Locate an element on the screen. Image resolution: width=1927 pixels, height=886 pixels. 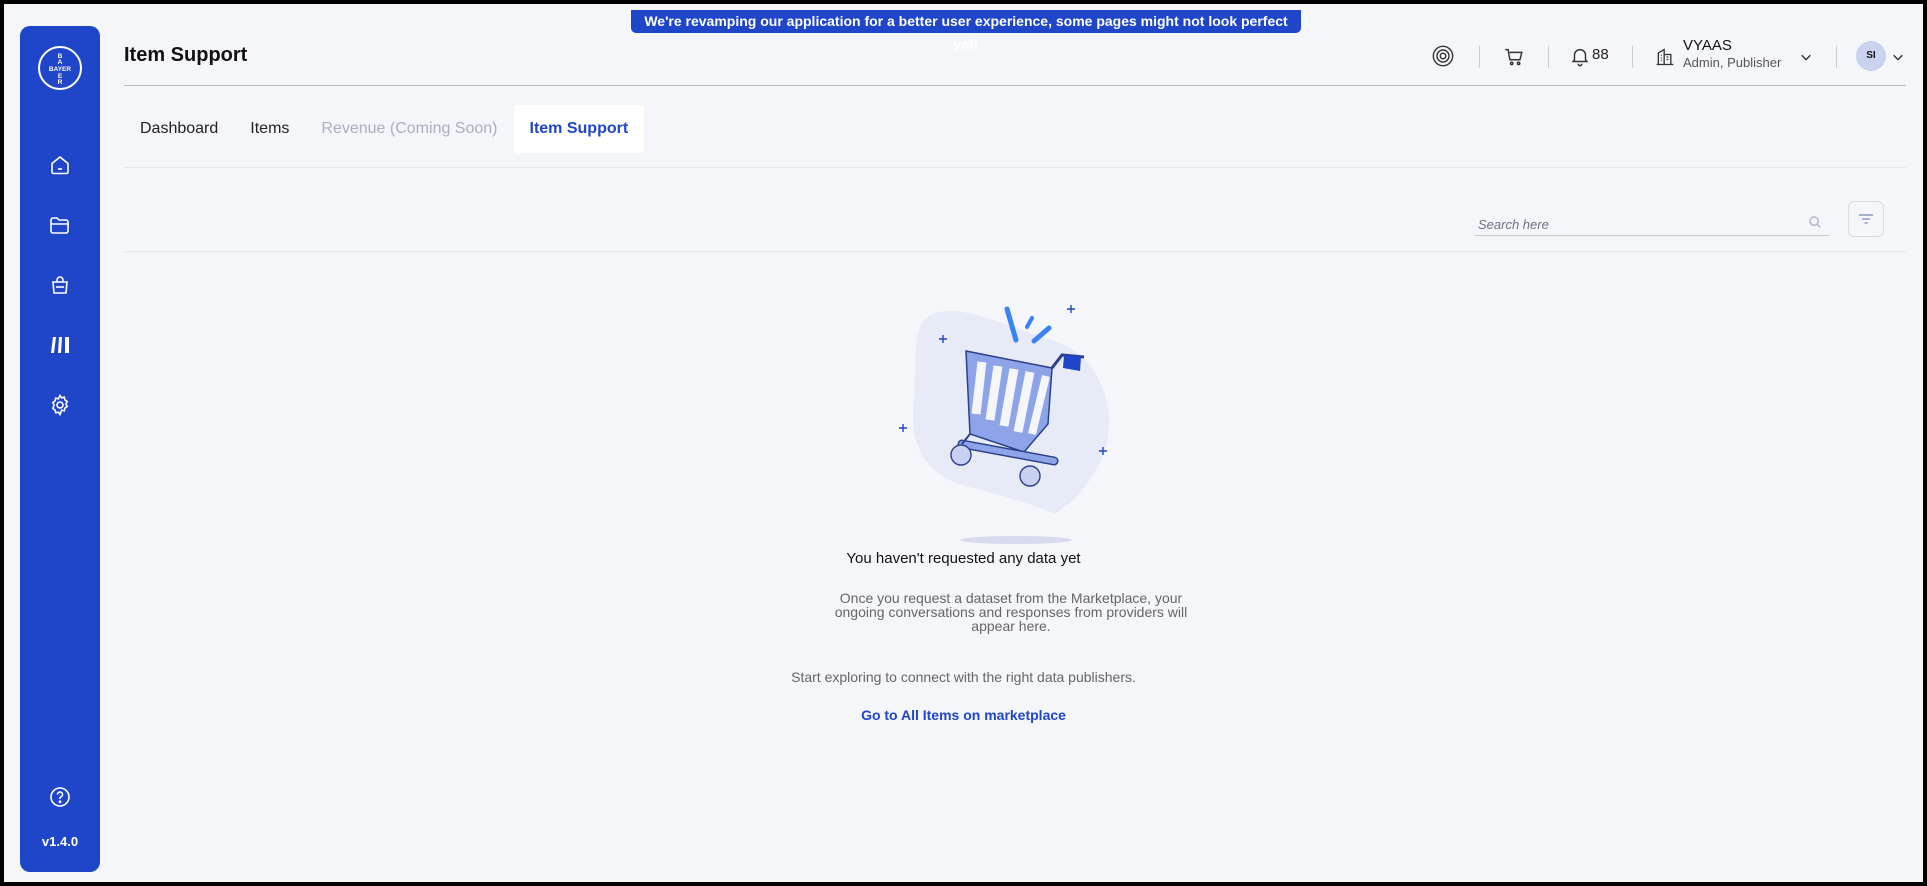
user-menu-dropdown is located at coordinates (1898, 57).